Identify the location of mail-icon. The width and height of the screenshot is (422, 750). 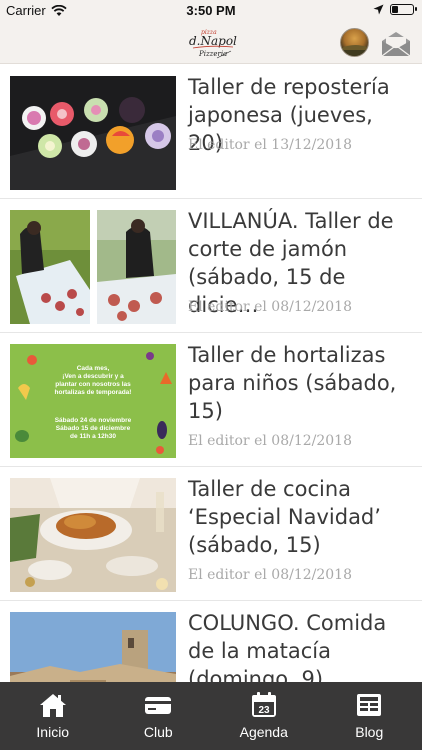
(396, 44).